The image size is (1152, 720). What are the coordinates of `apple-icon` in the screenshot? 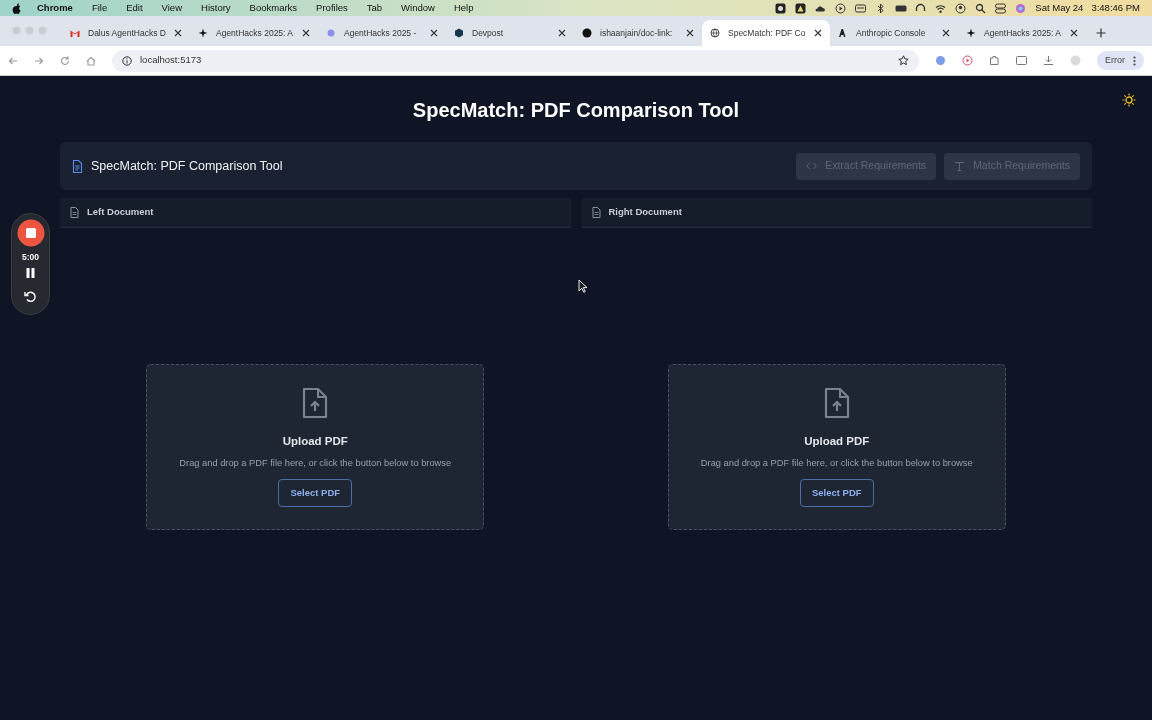 It's located at (16, 8).